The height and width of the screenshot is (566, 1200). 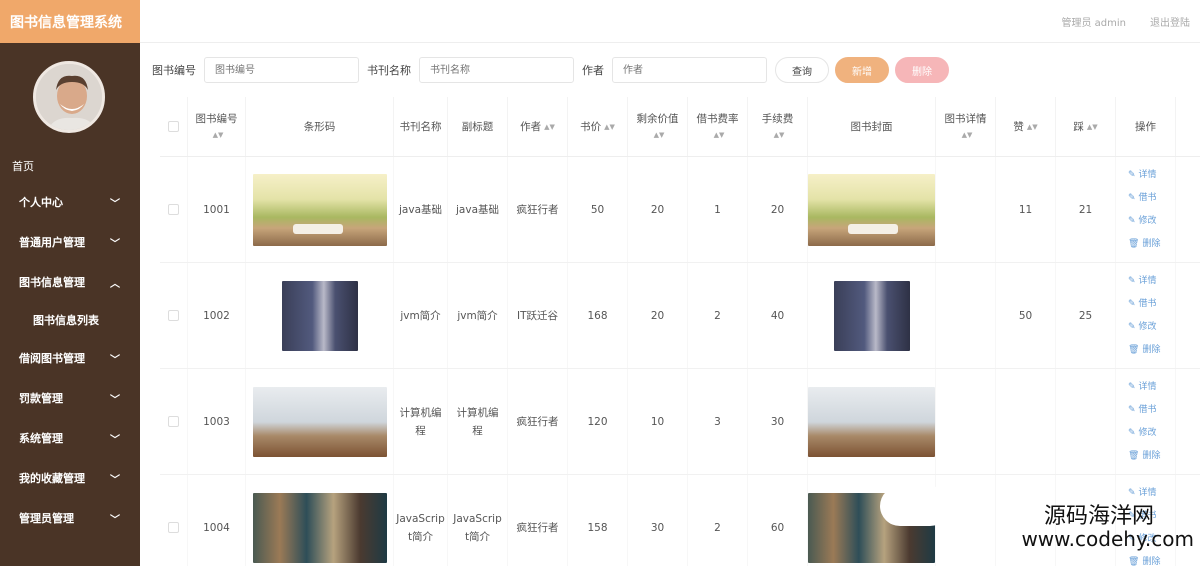 I want to click on op-label: 删除, so click(x=1151, y=350).